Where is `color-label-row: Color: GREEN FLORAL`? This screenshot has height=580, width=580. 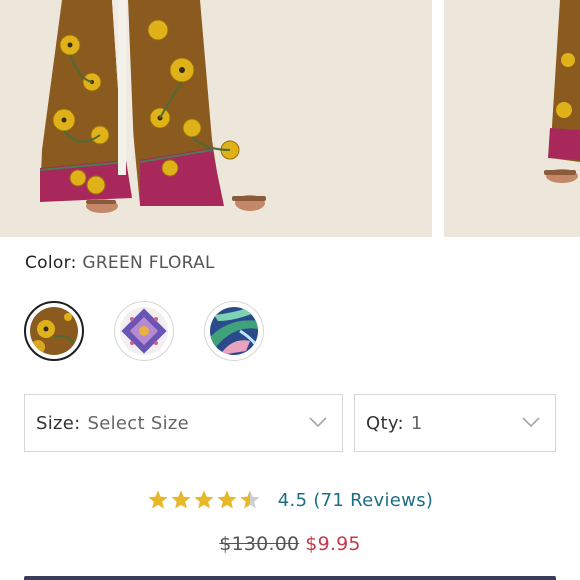 color-label-row: Color: GREEN FLORAL is located at coordinates (120, 263).